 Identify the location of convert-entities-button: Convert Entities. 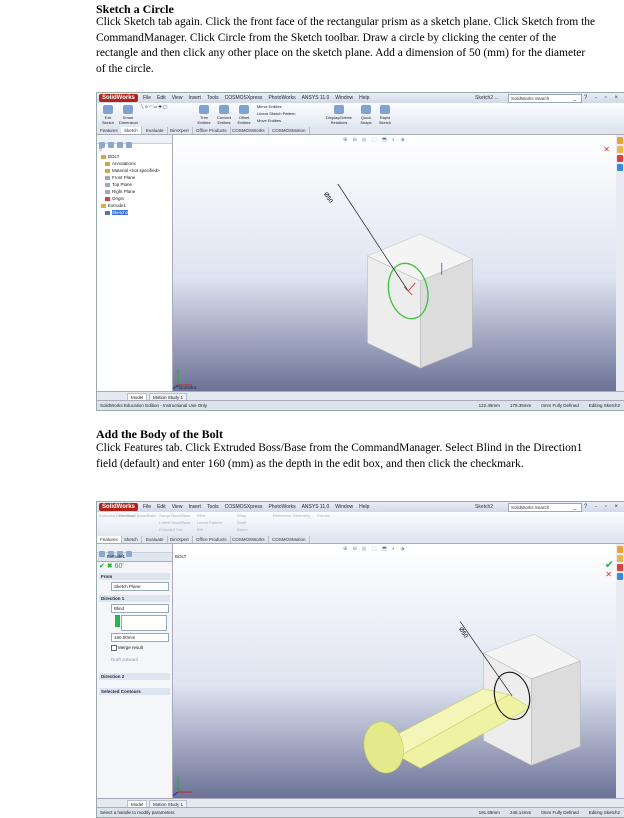
(224, 115).